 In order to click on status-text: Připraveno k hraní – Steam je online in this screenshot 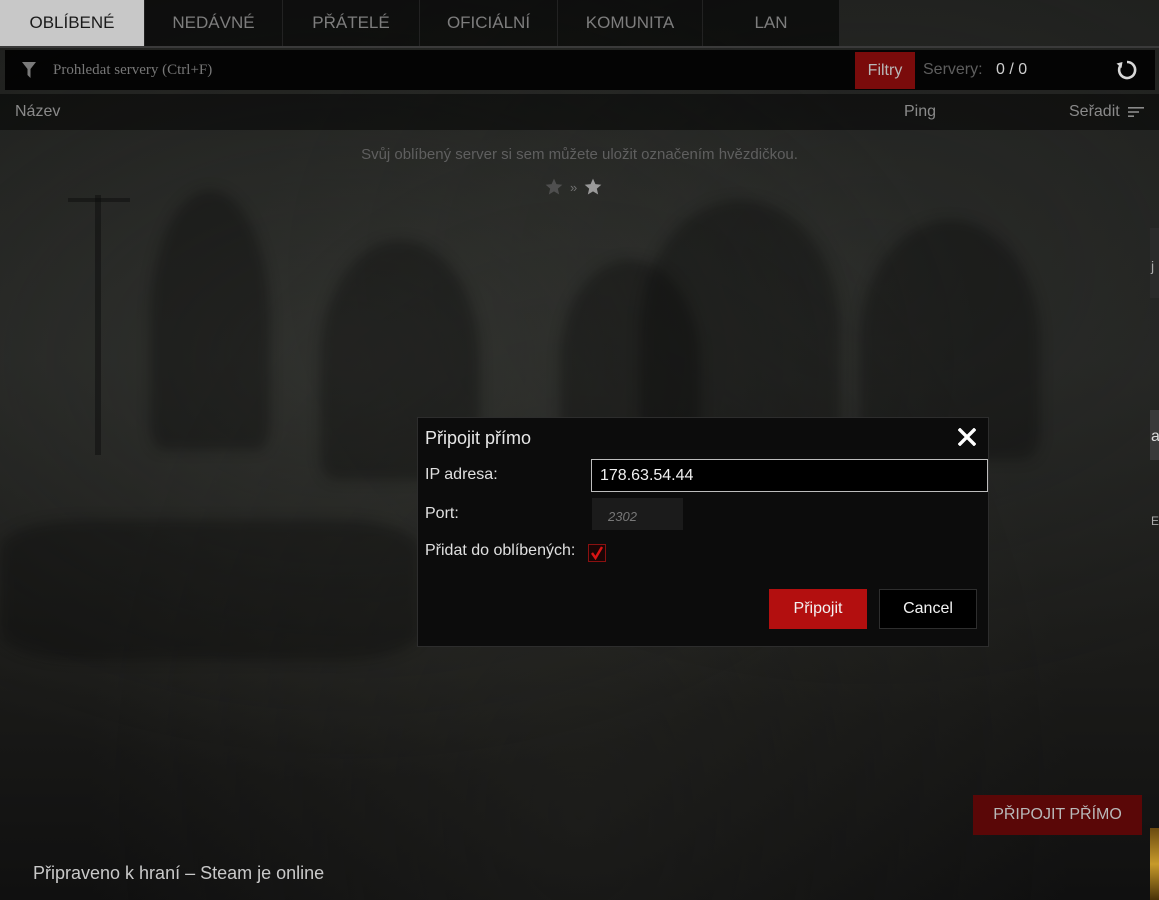, I will do `click(179, 873)`.